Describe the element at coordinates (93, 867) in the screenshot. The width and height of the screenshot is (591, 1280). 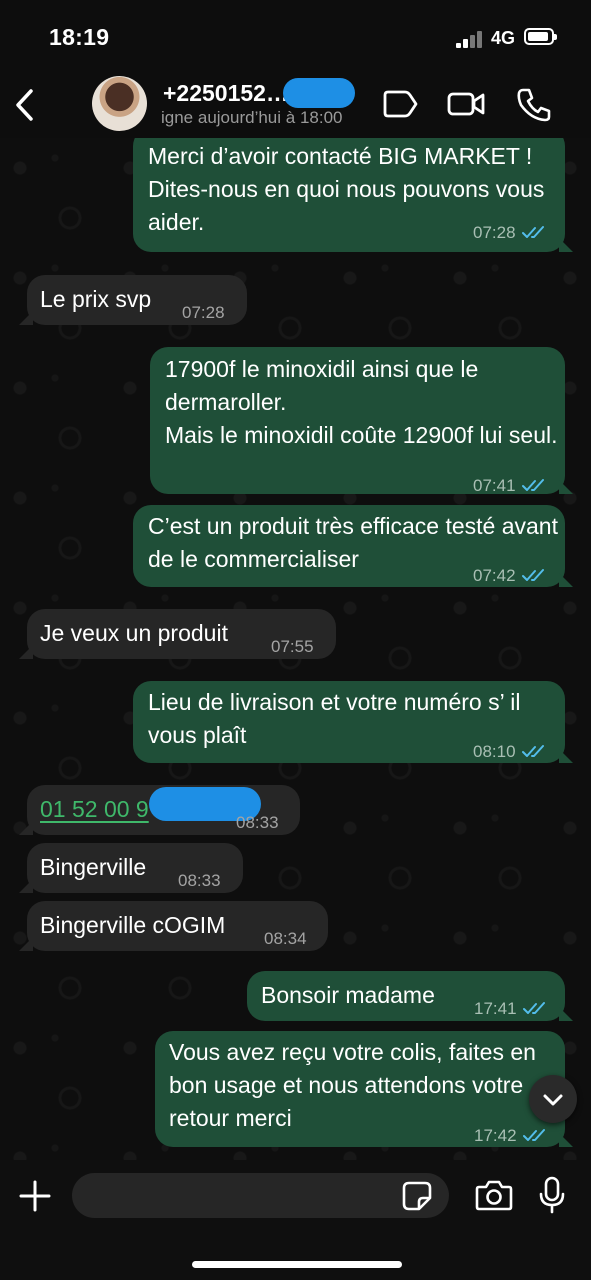
I see `message-text: Bingerville` at that location.